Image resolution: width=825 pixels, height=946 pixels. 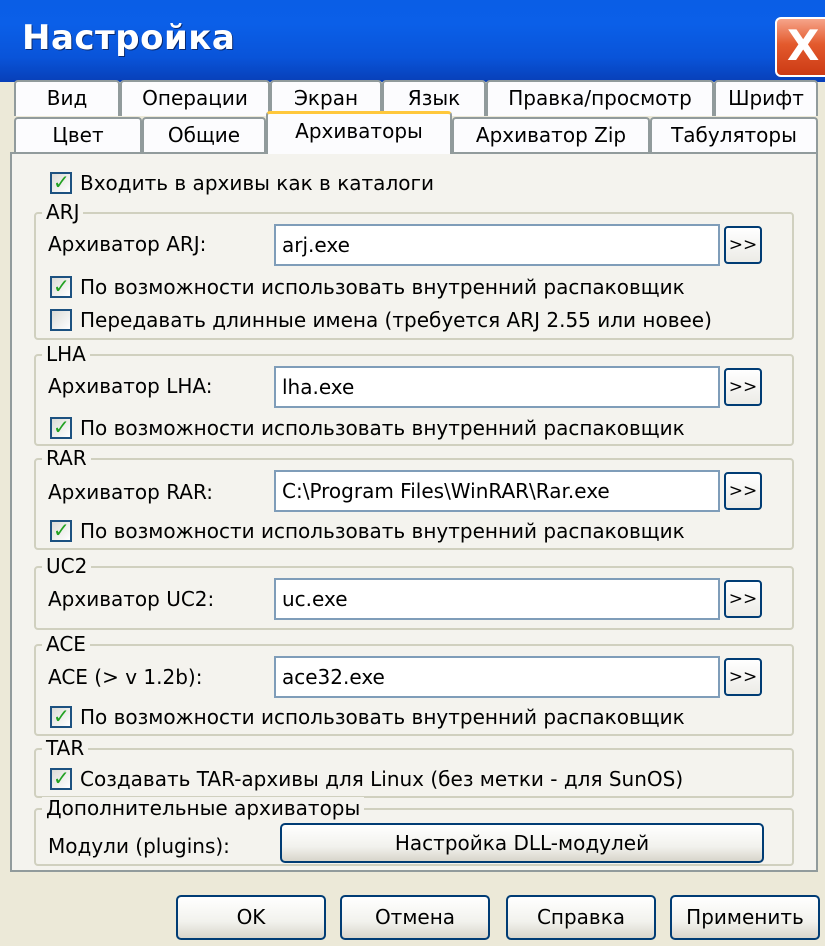 What do you see at coordinates (745, 917) in the screenshot?
I see `apply-button: Применить` at bounding box center [745, 917].